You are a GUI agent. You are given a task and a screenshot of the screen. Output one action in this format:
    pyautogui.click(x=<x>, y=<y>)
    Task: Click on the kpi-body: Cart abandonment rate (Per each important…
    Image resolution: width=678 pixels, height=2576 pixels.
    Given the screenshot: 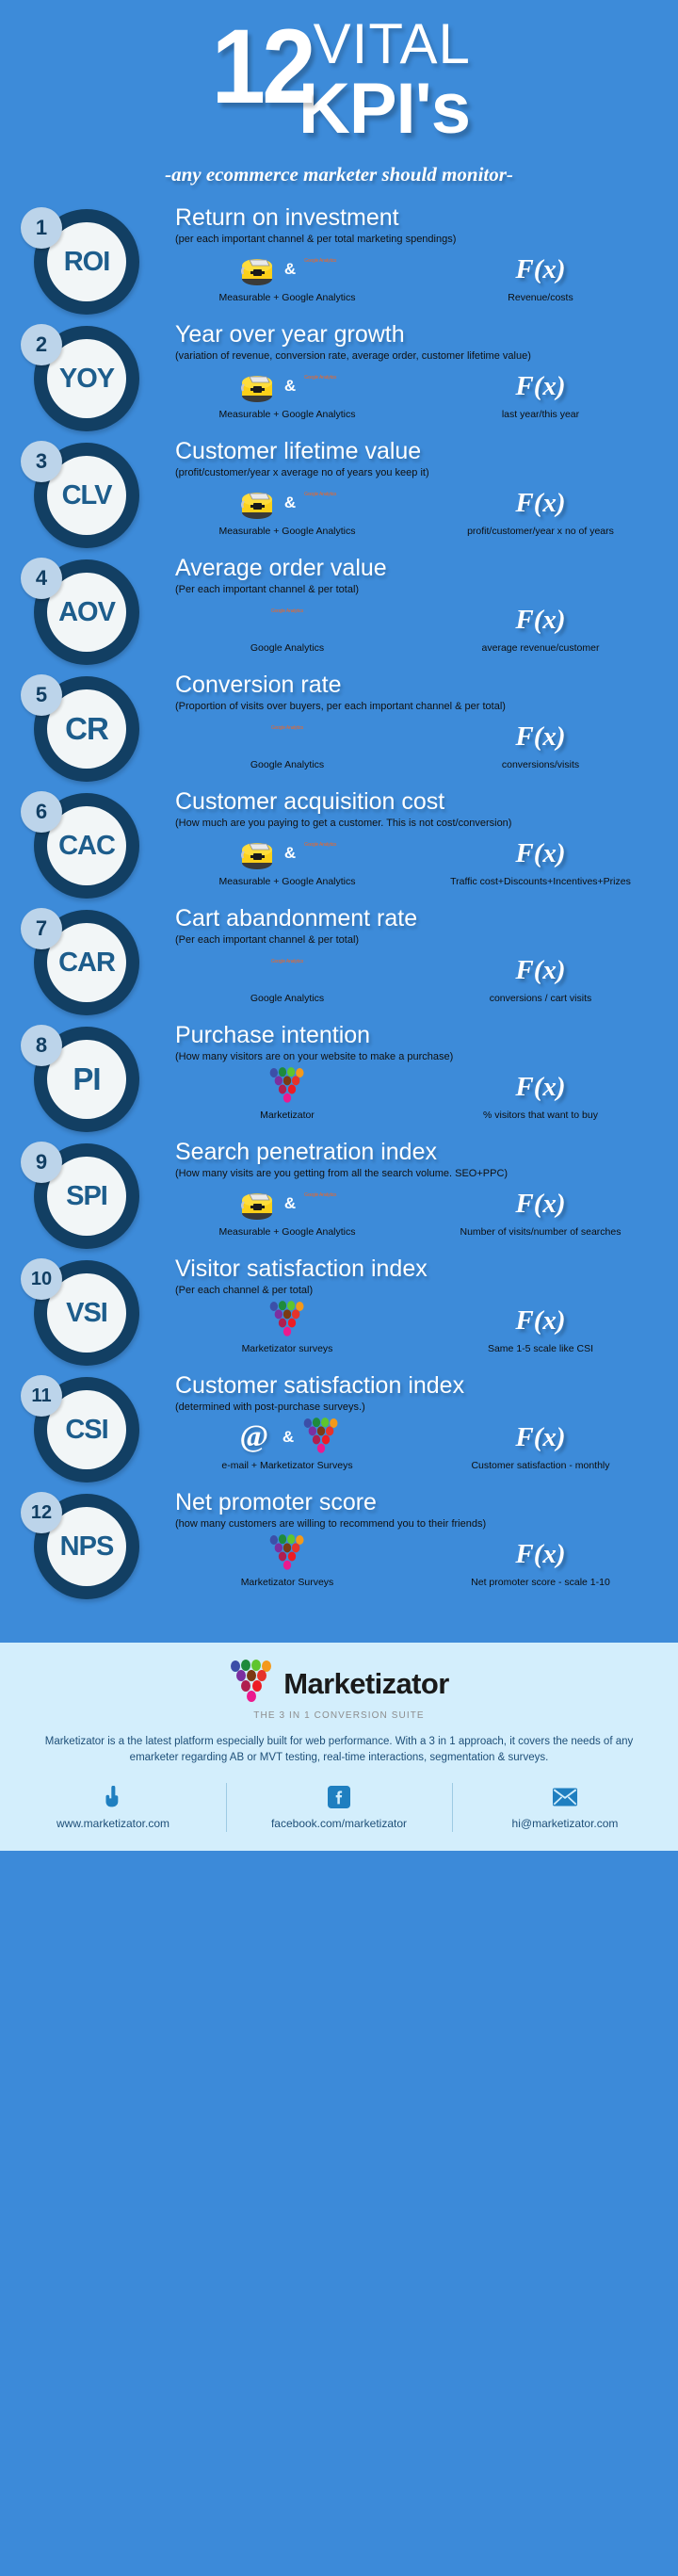 What is the action you would take?
    pyautogui.click(x=427, y=960)
    